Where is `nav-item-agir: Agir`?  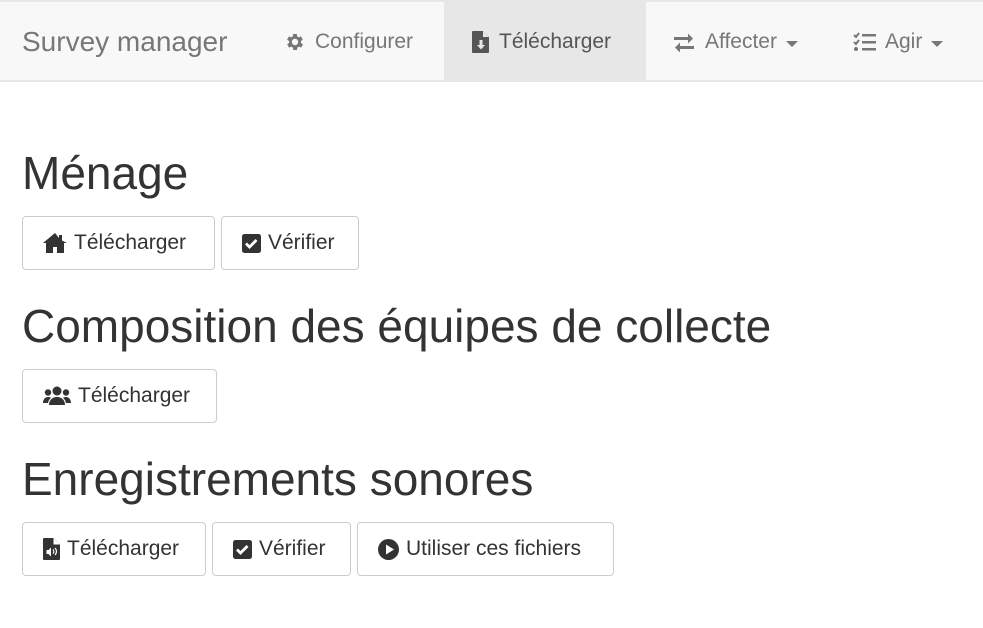 nav-item-agir: Agir is located at coordinates (904, 42).